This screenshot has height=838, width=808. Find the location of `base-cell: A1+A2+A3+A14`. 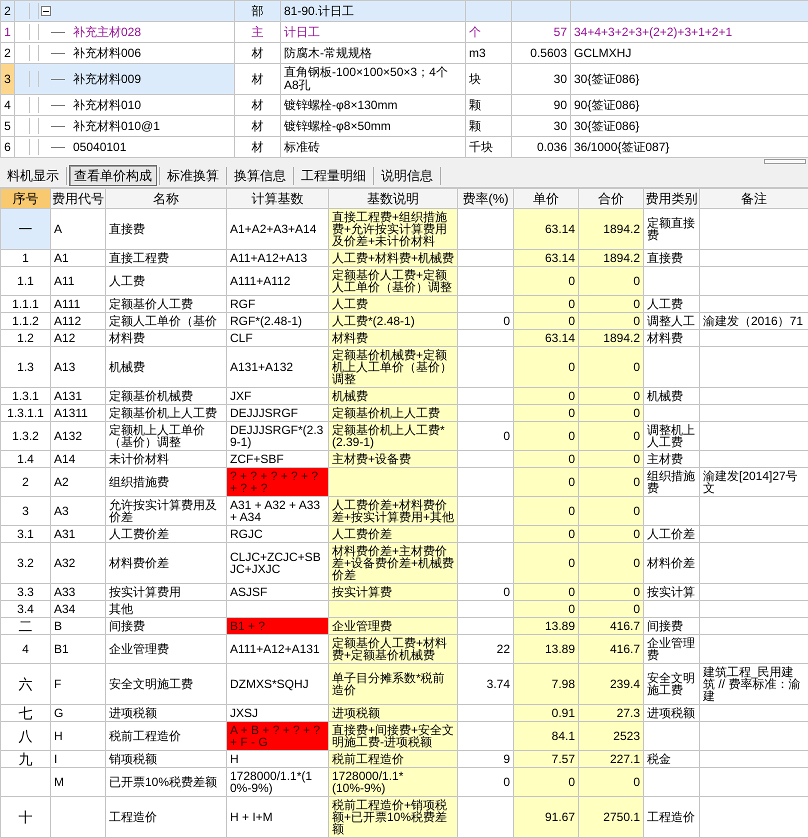

base-cell: A1+A2+A3+A14 is located at coordinates (277, 229).